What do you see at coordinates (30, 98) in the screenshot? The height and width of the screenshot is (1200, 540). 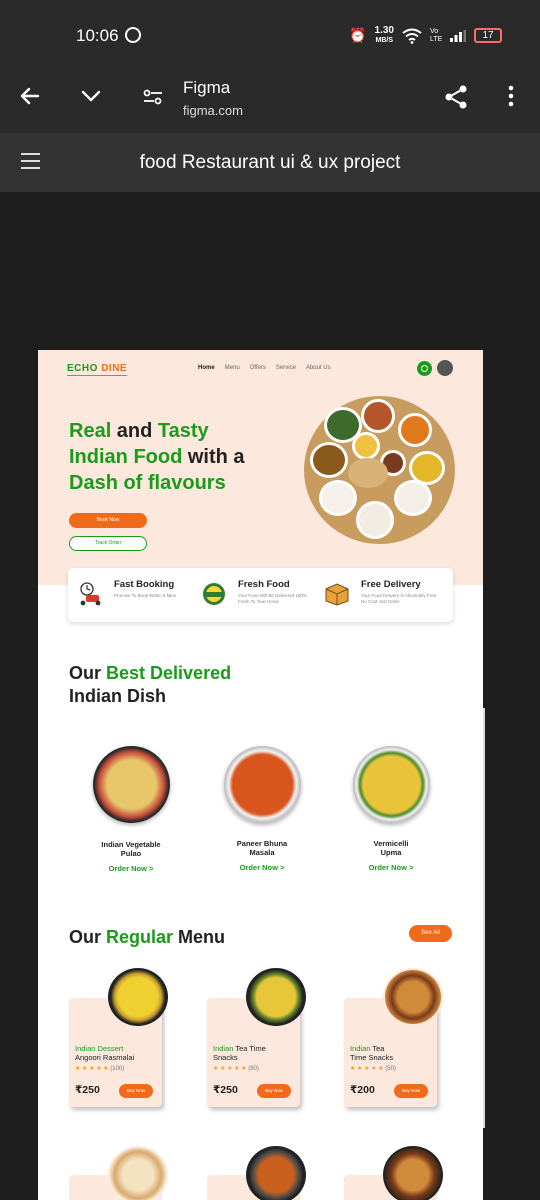 I see `back-arrow-icon` at bounding box center [30, 98].